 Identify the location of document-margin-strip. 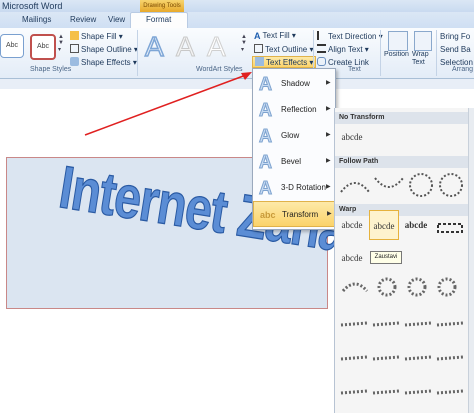
(237, 84).